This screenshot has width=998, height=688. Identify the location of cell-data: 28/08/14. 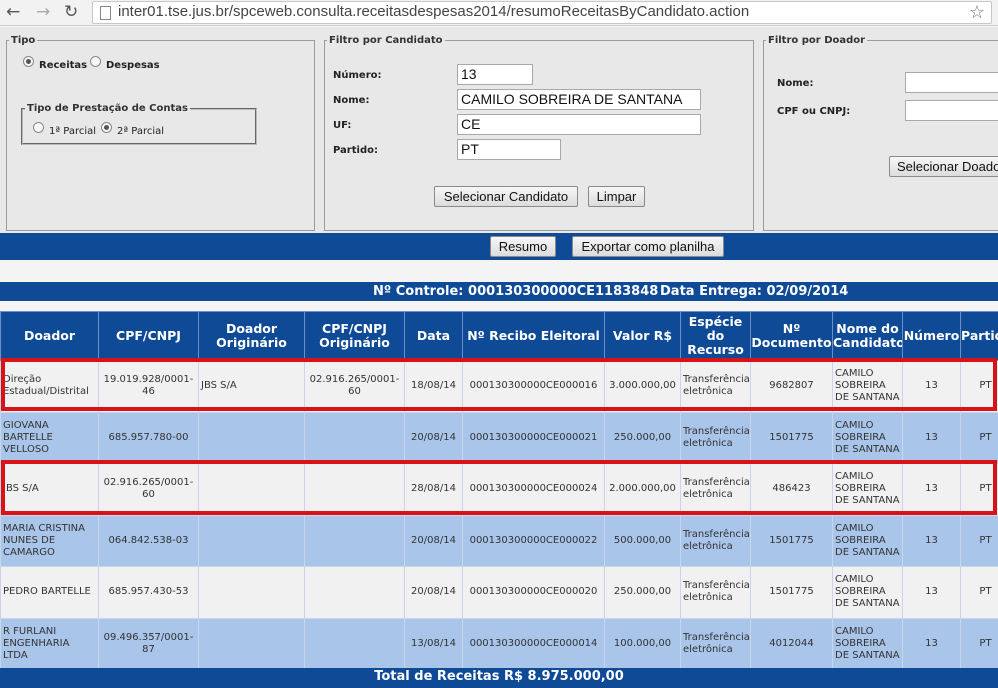
(433, 489).